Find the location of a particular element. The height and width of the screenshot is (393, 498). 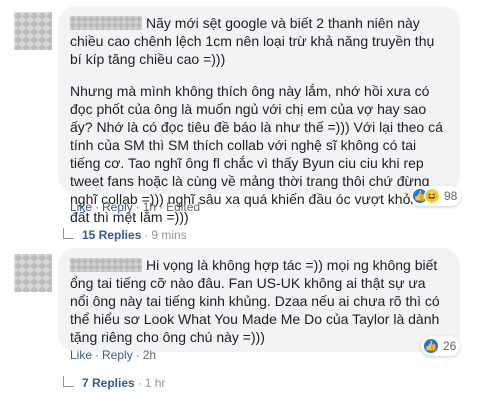

reaction-summary: 👍 😆 98 is located at coordinates (436, 196).